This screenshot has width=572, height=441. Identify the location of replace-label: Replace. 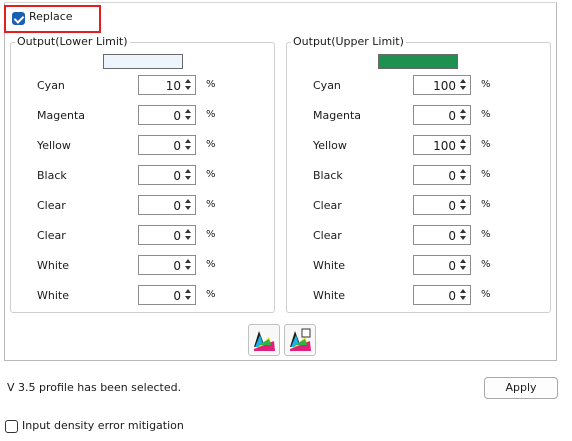
(51, 16).